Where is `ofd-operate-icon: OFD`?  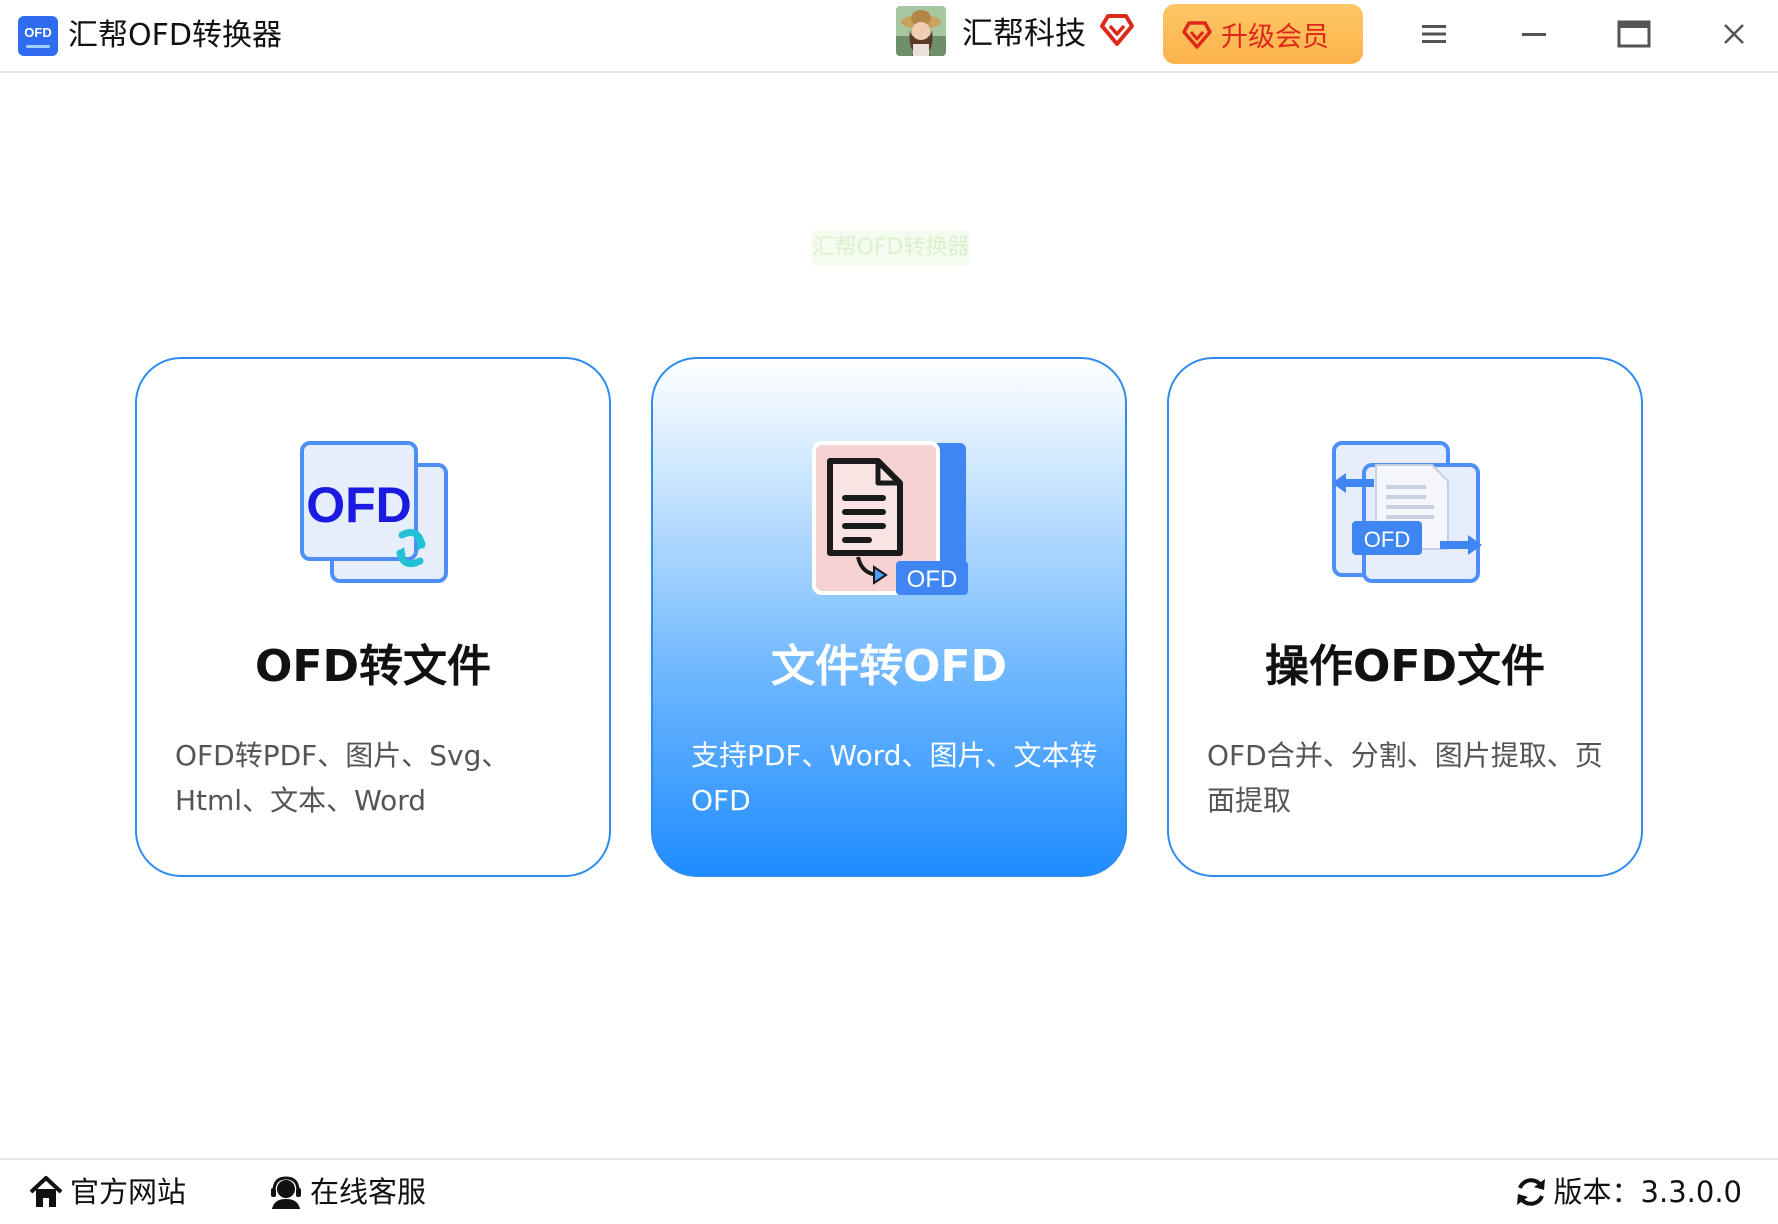
ofd-operate-icon: OFD is located at coordinates (1406, 519).